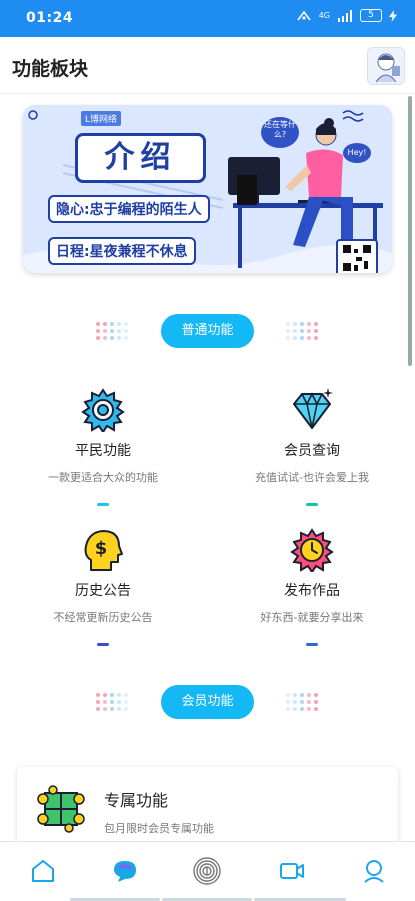 This screenshot has height=901, width=415. What do you see at coordinates (136, 800) in the screenshot?
I see `card-title: 专属功能` at bounding box center [136, 800].